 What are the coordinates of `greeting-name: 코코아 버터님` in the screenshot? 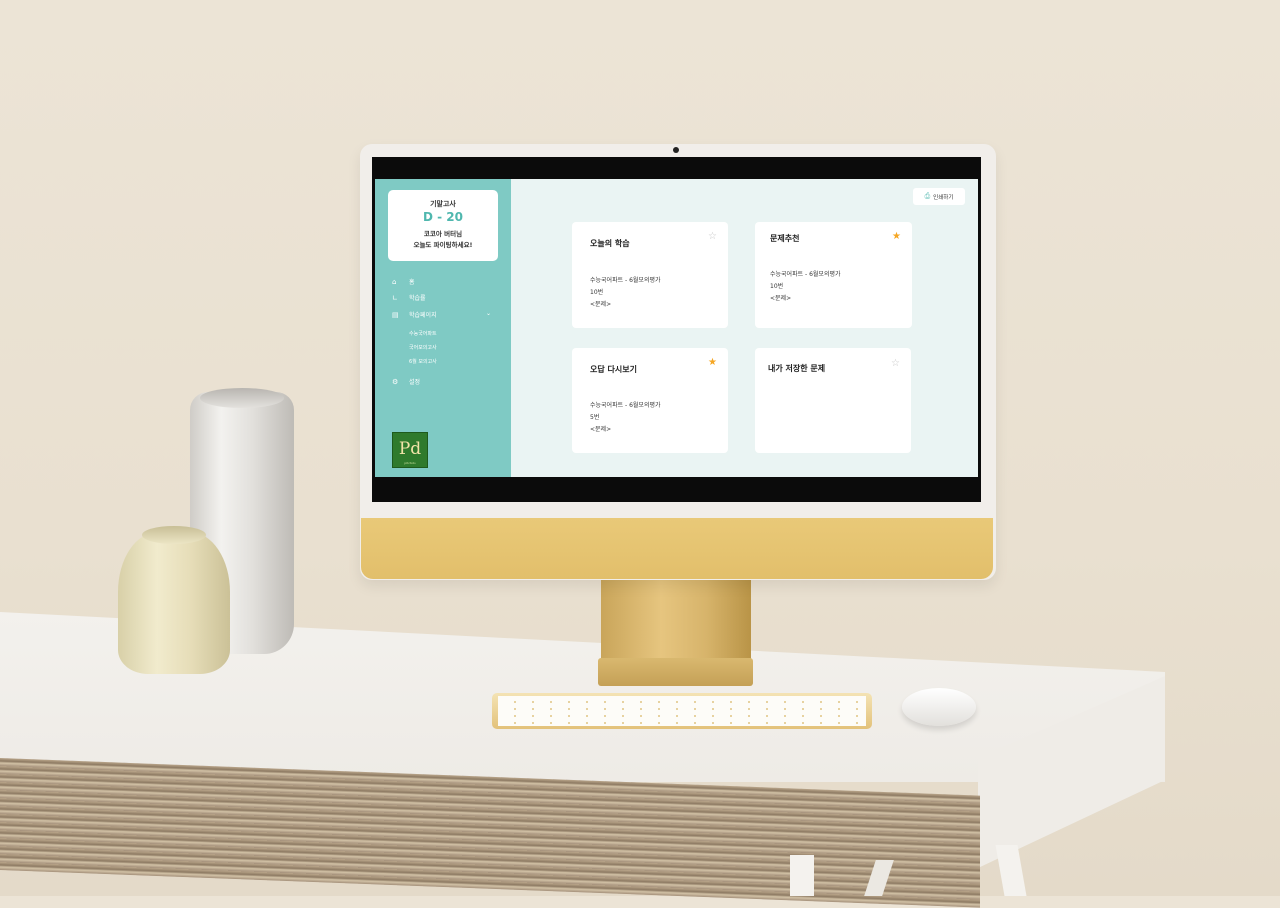 It's located at (443, 234).